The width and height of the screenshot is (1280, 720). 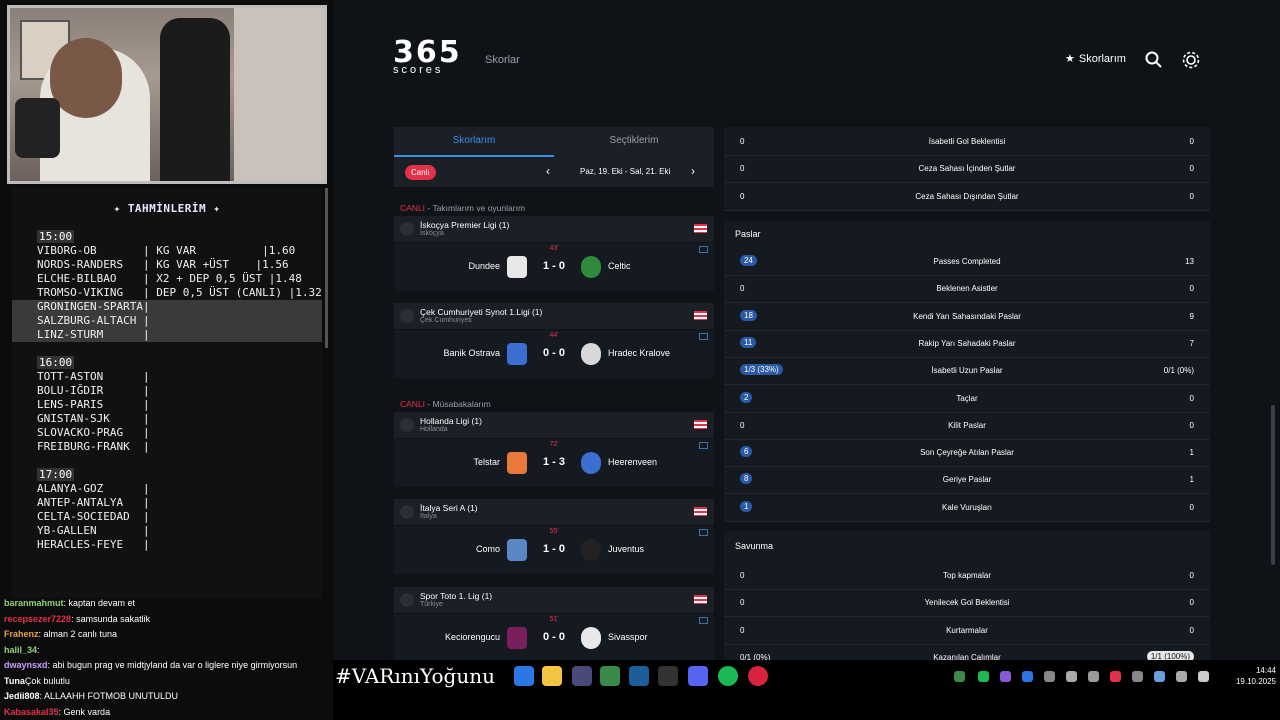 What do you see at coordinates (639, 676) in the screenshot?
I see `steam-icon` at bounding box center [639, 676].